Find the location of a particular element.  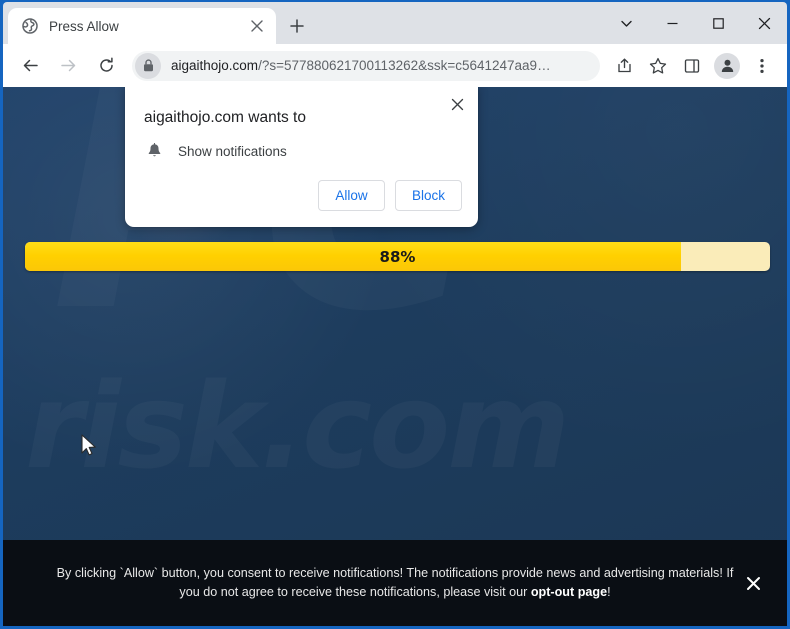

tab-search-chevron-icon is located at coordinates (626, 23).